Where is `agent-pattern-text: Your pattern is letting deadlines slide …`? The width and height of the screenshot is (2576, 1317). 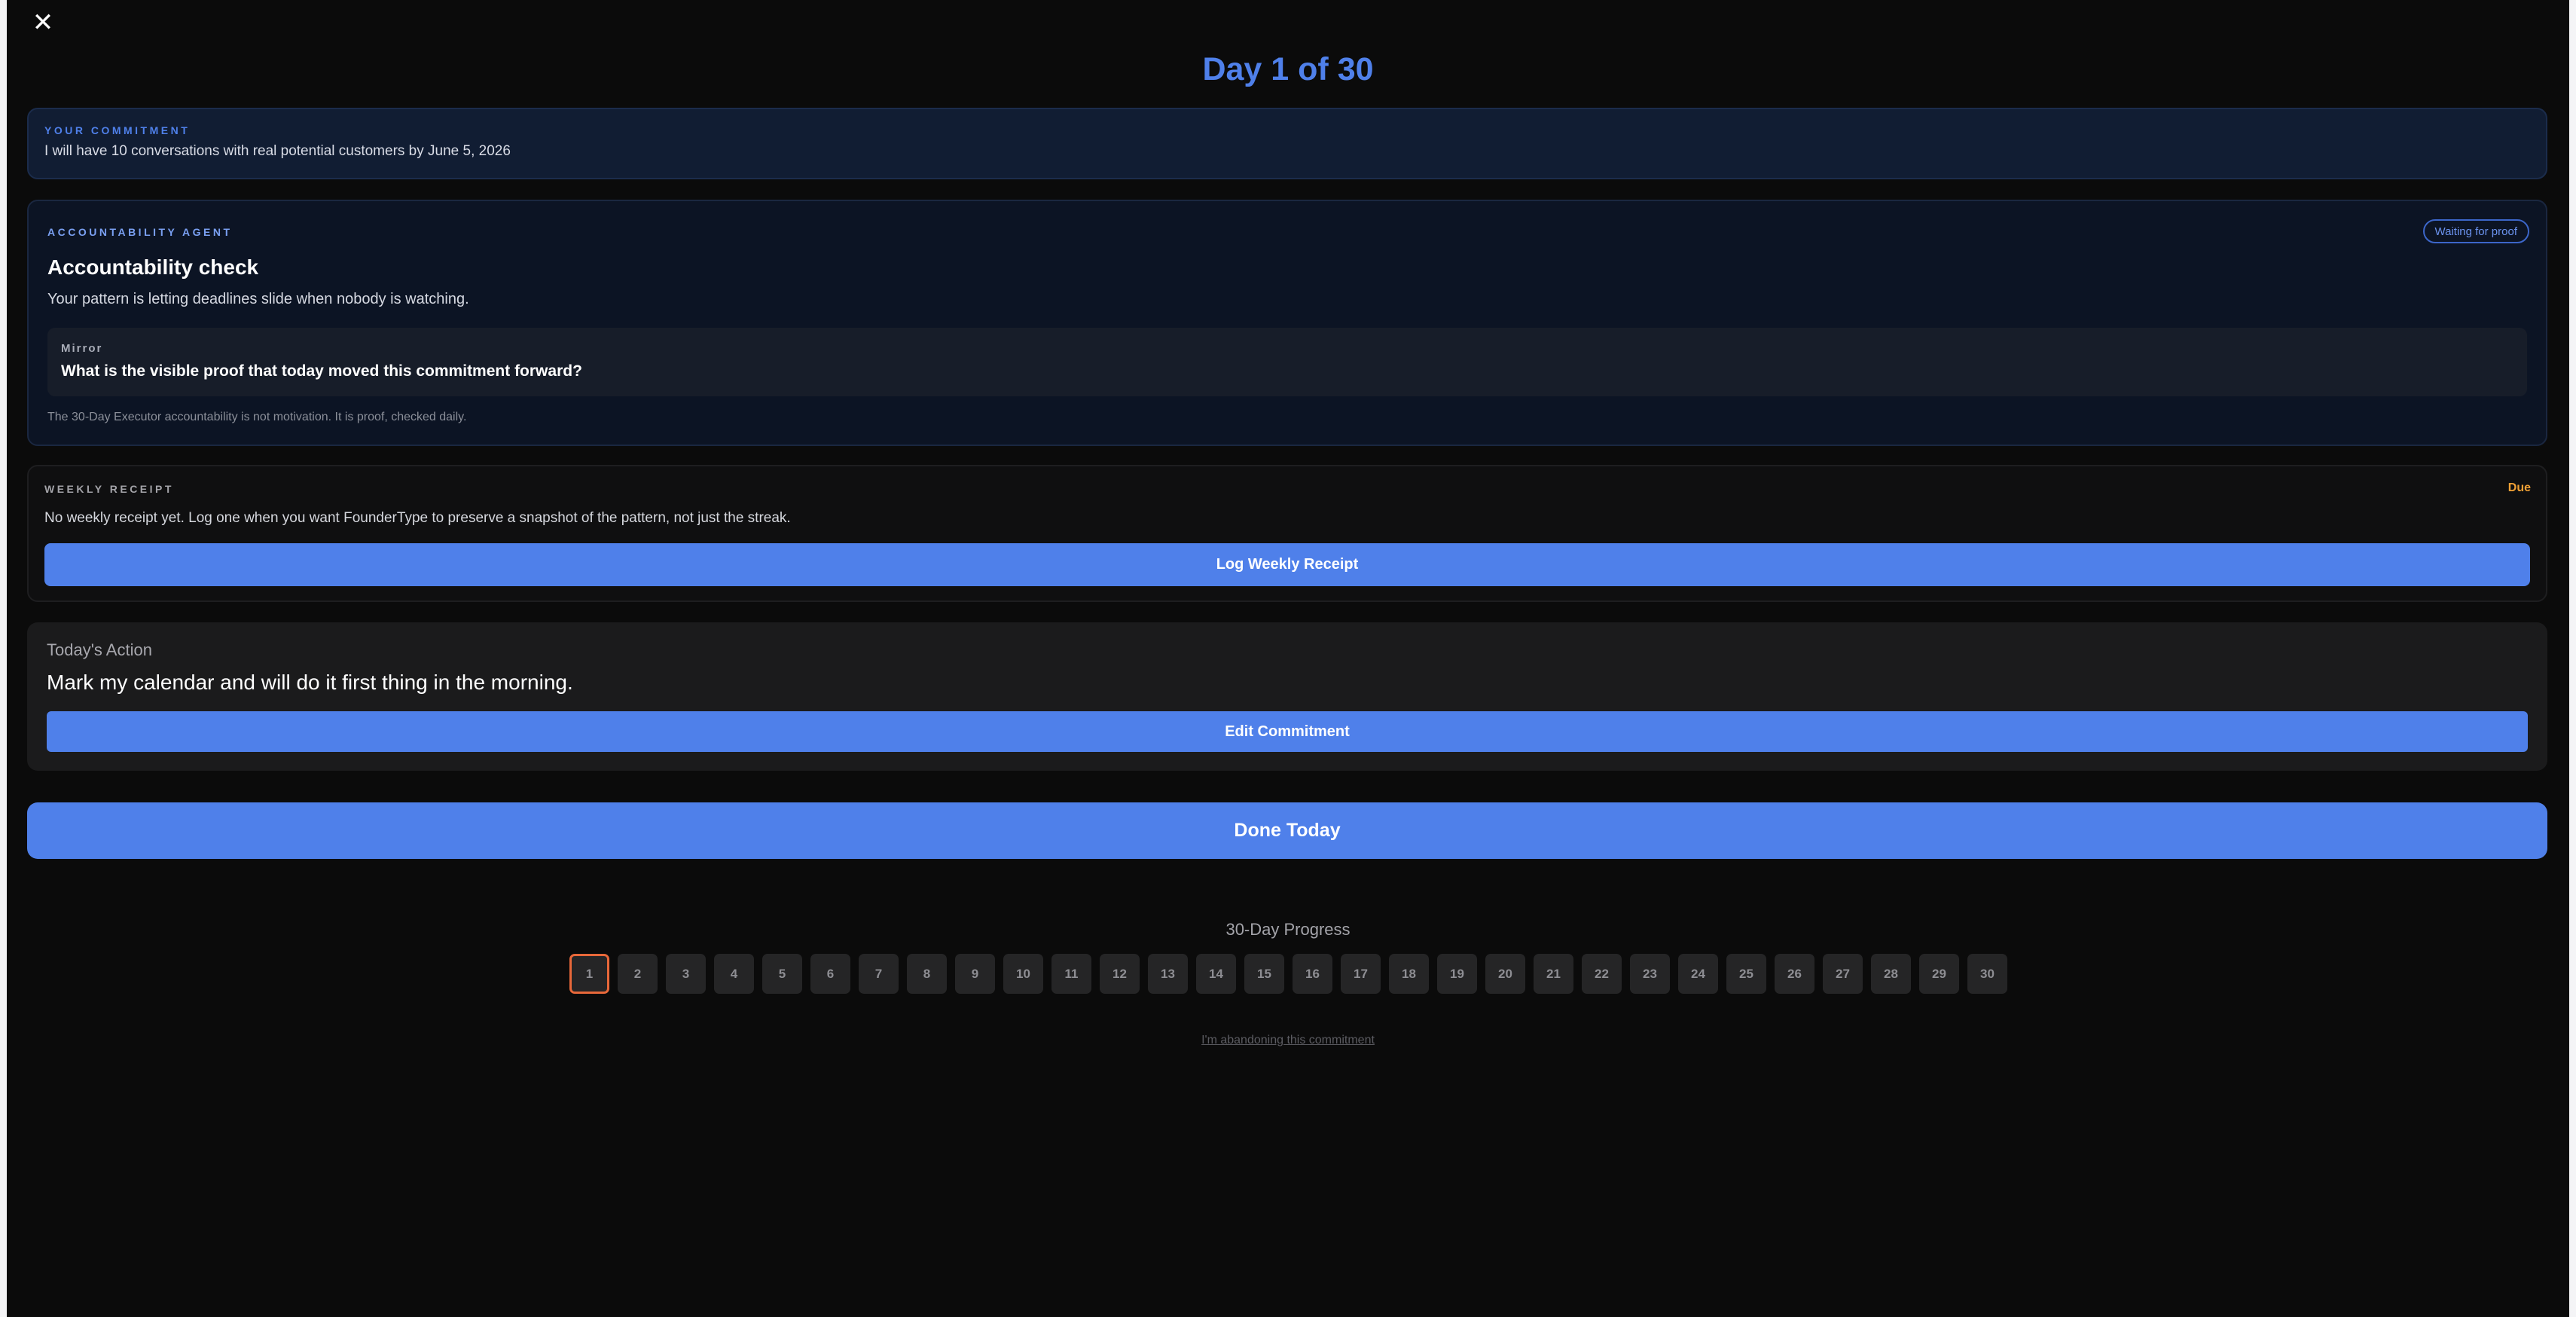 agent-pattern-text: Your pattern is letting deadlines slide … is located at coordinates (258, 299).